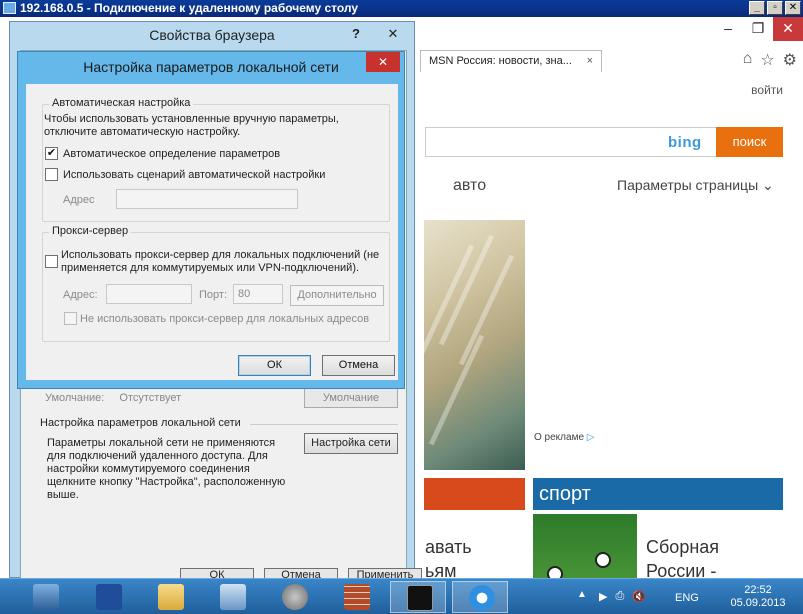 The height and width of the screenshot is (614, 803). Describe the element at coordinates (582, 594) in the screenshot. I see `show-hidden-icons-icon: ▲` at that location.